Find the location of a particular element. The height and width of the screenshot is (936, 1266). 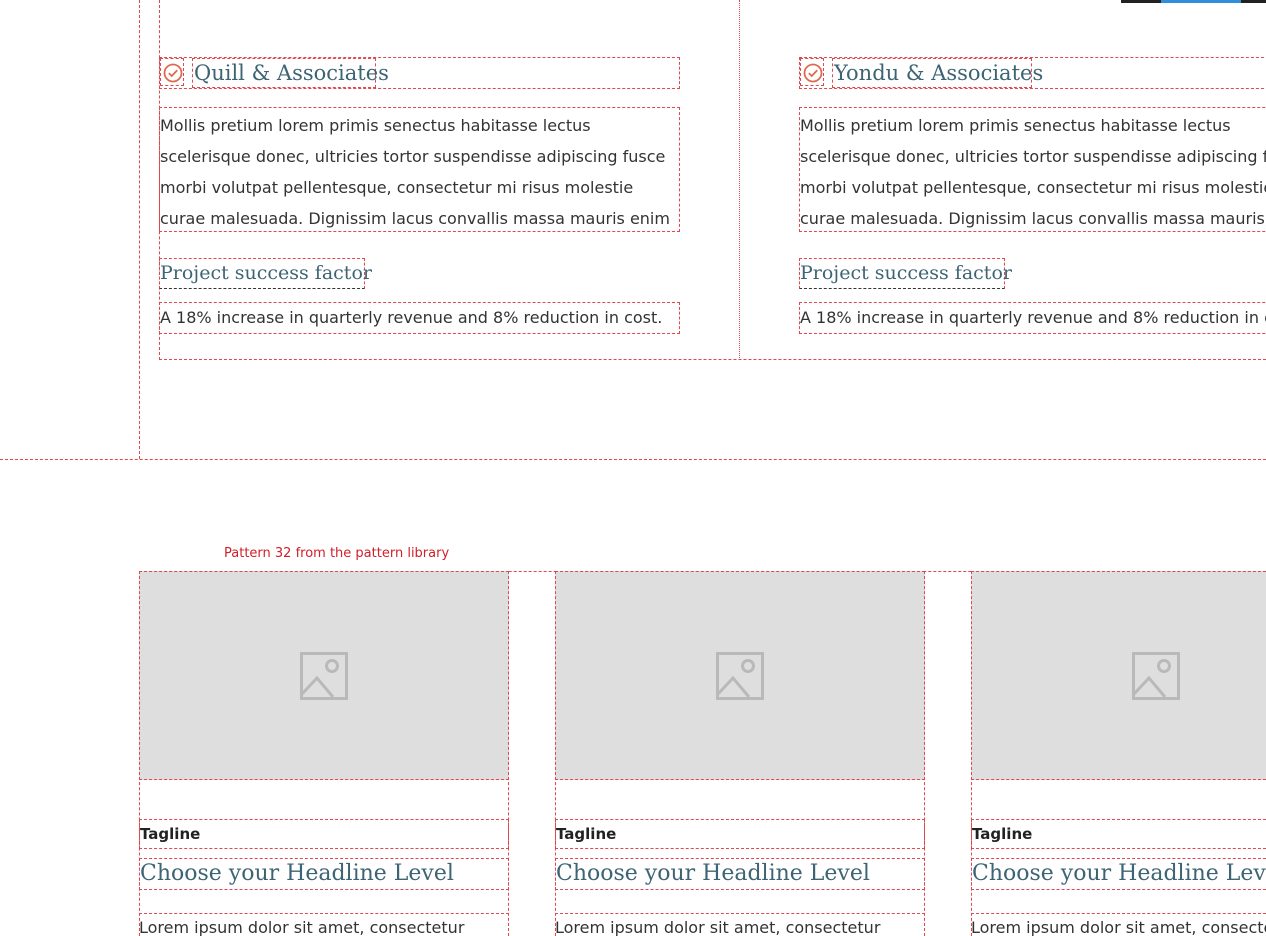

company-name: Yondu & Associates is located at coordinates (937, 73).